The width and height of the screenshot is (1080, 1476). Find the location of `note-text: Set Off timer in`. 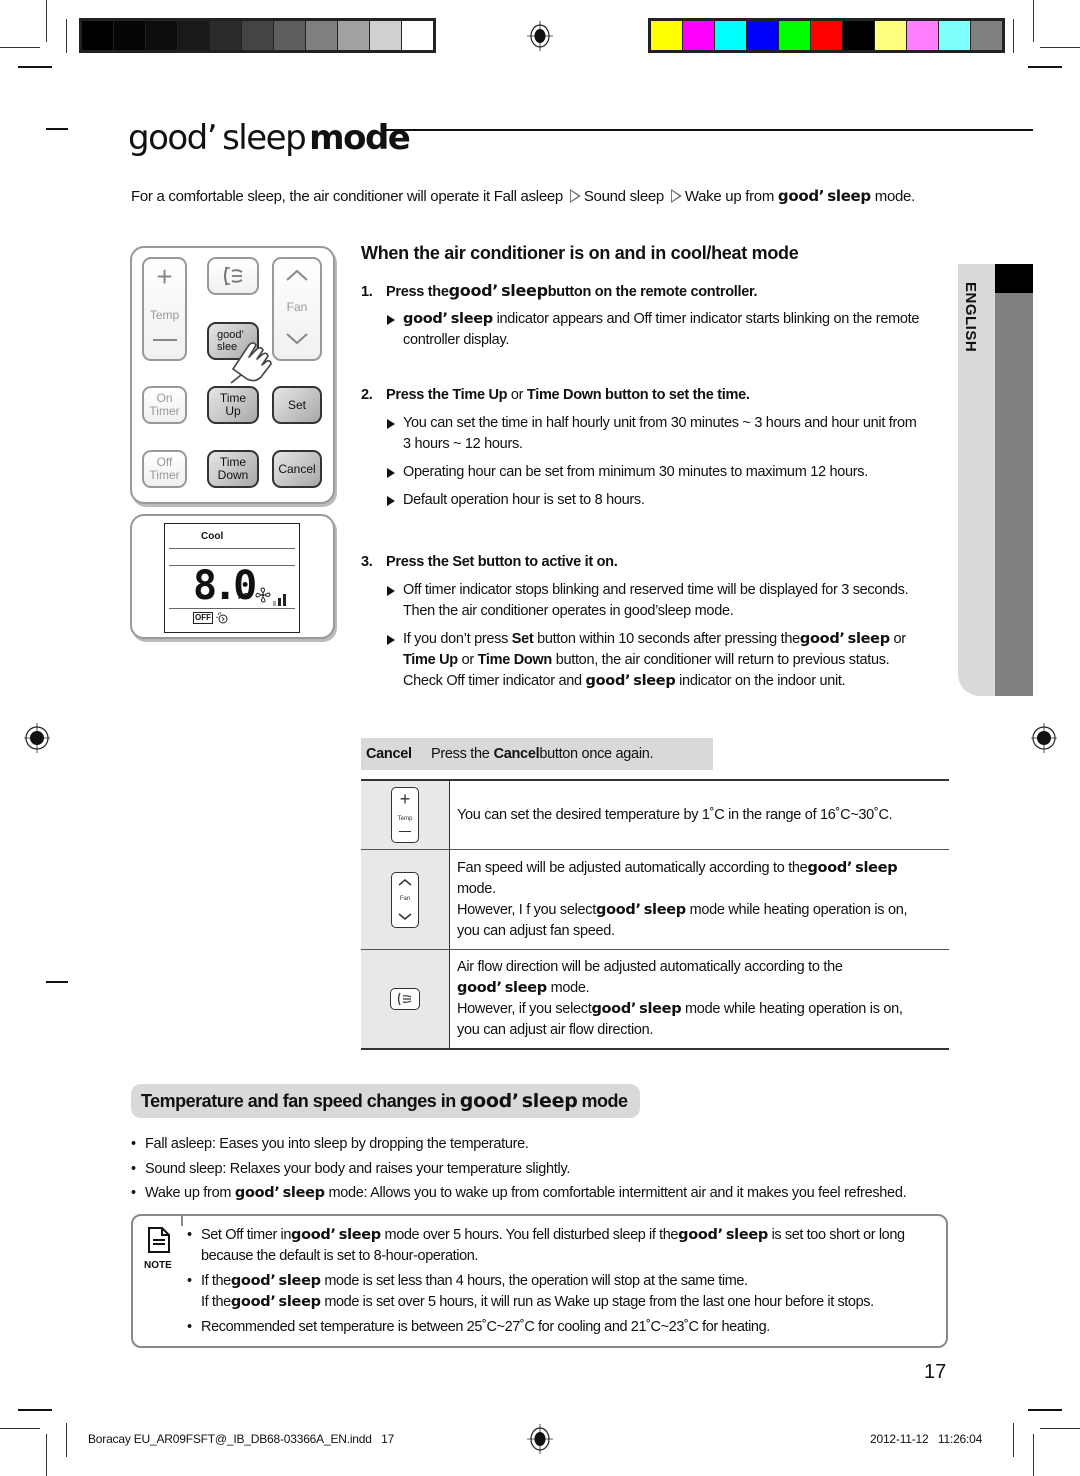

note-text: Set Off timer in is located at coordinates (246, 1235).